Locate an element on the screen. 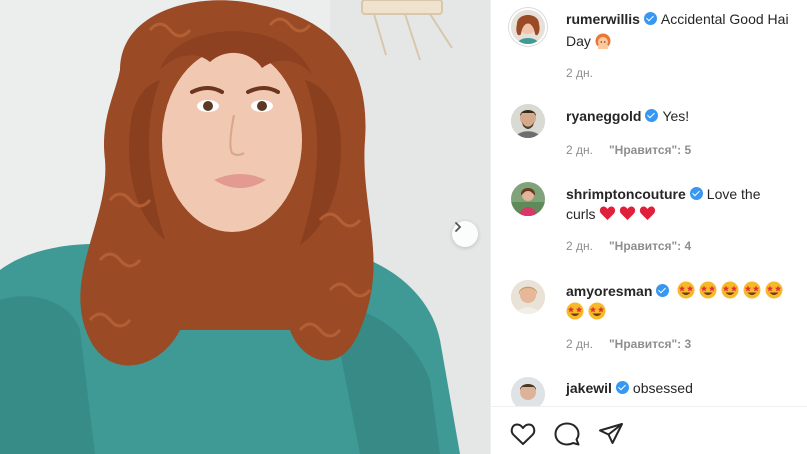 Image resolution: width=807 pixels, height=454 pixels. comment-button is located at coordinates (567, 434).